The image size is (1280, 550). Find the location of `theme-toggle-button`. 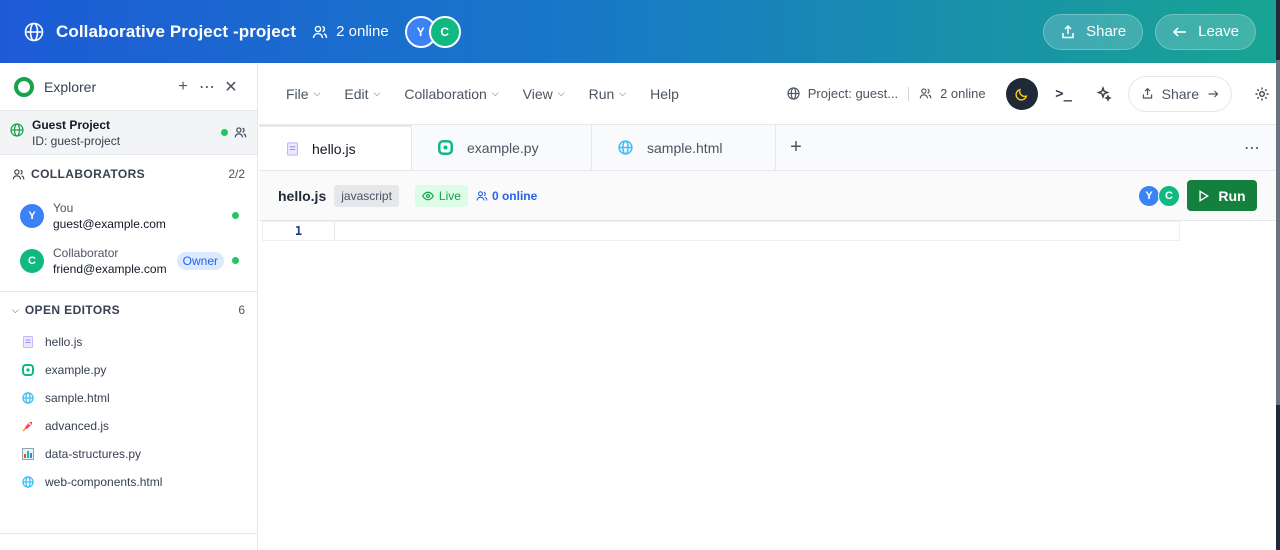

theme-toggle-button is located at coordinates (1021, 93).